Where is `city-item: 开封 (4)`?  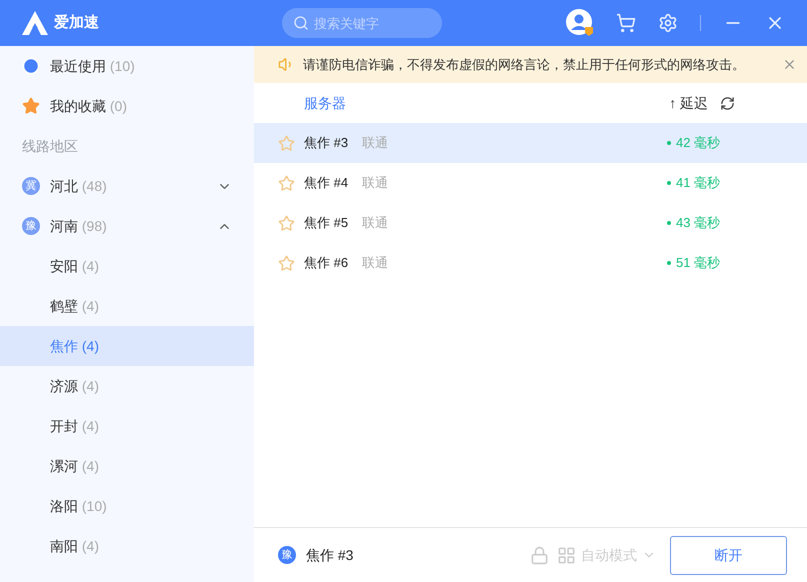
city-item: 开封 (4) is located at coordinates (127, 426).